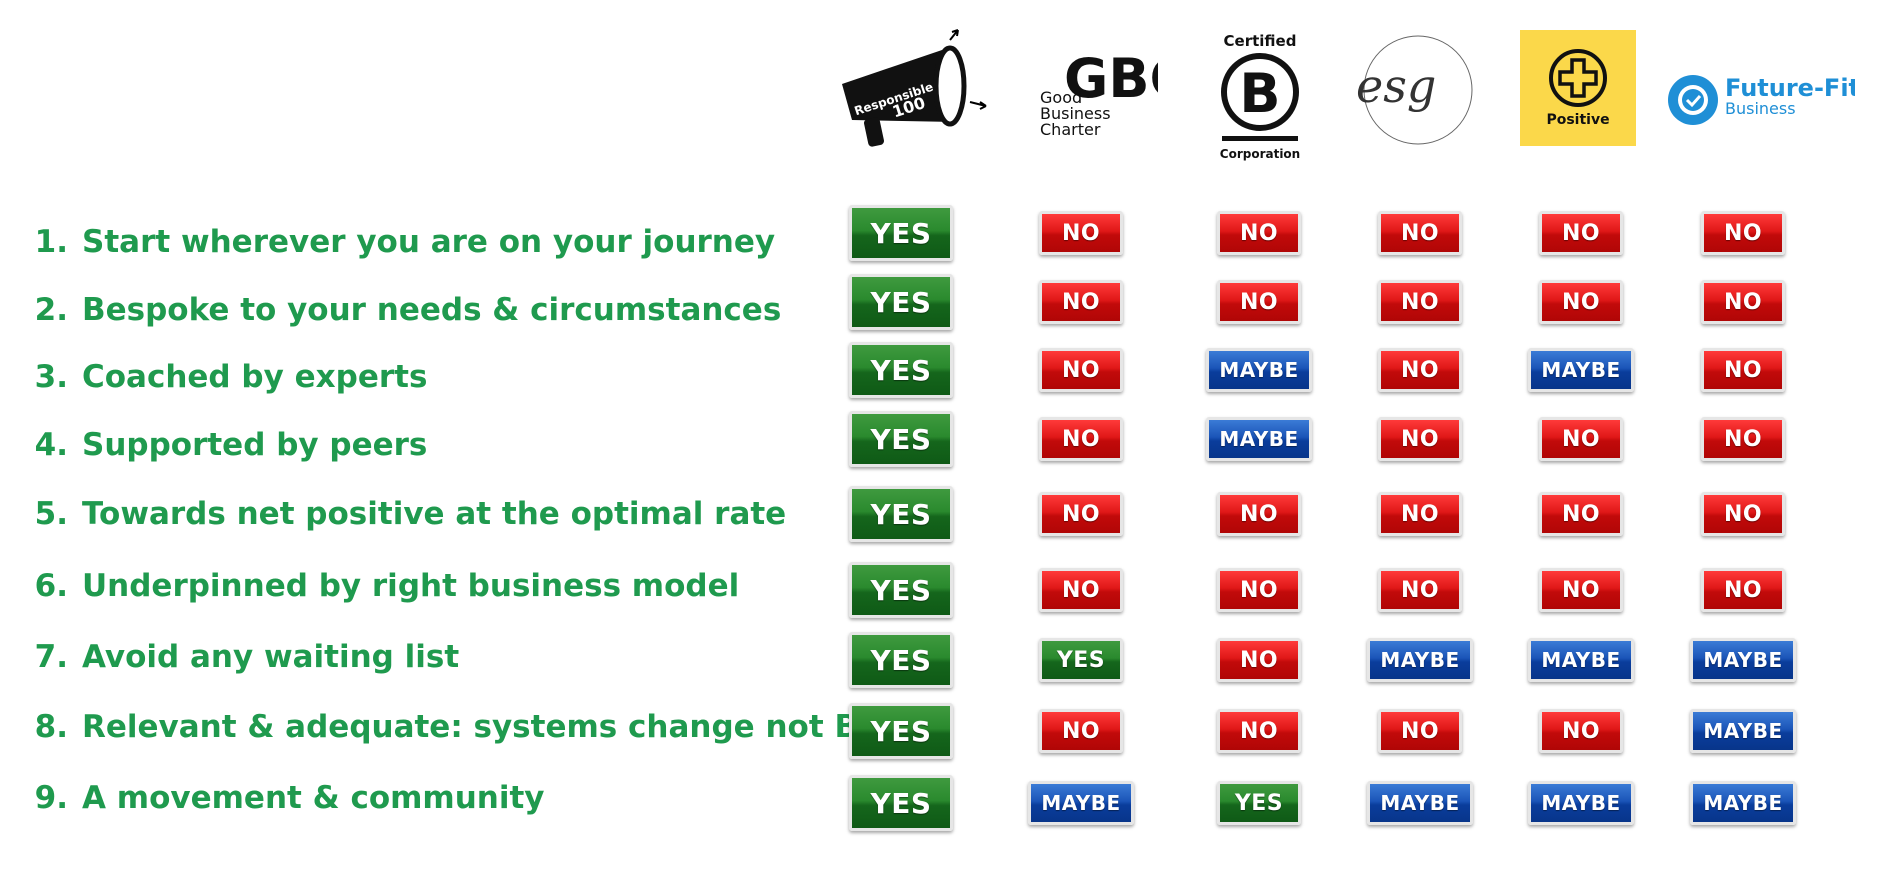 The height and width of the screenshot is (872, 1878). I want to click on responsible-100-logo: Responsible 100, so click(915, 87).